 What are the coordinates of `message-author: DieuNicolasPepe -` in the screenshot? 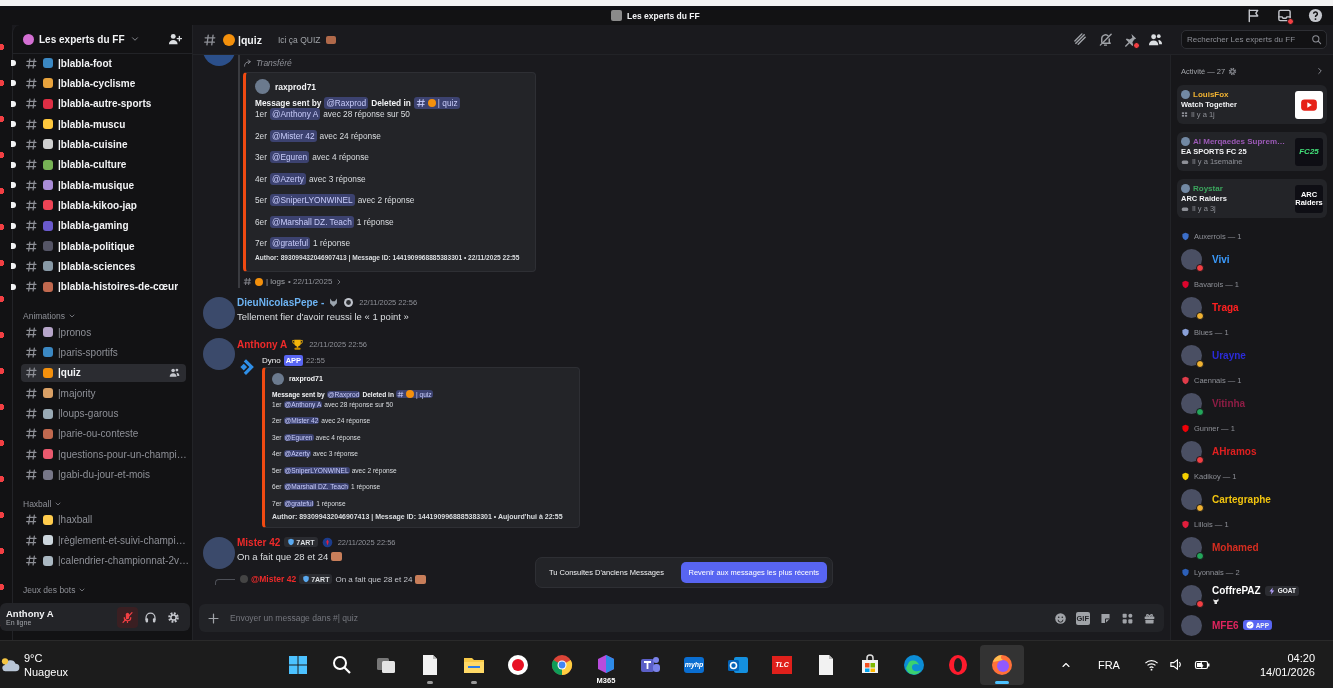 It's located at (281, 302).